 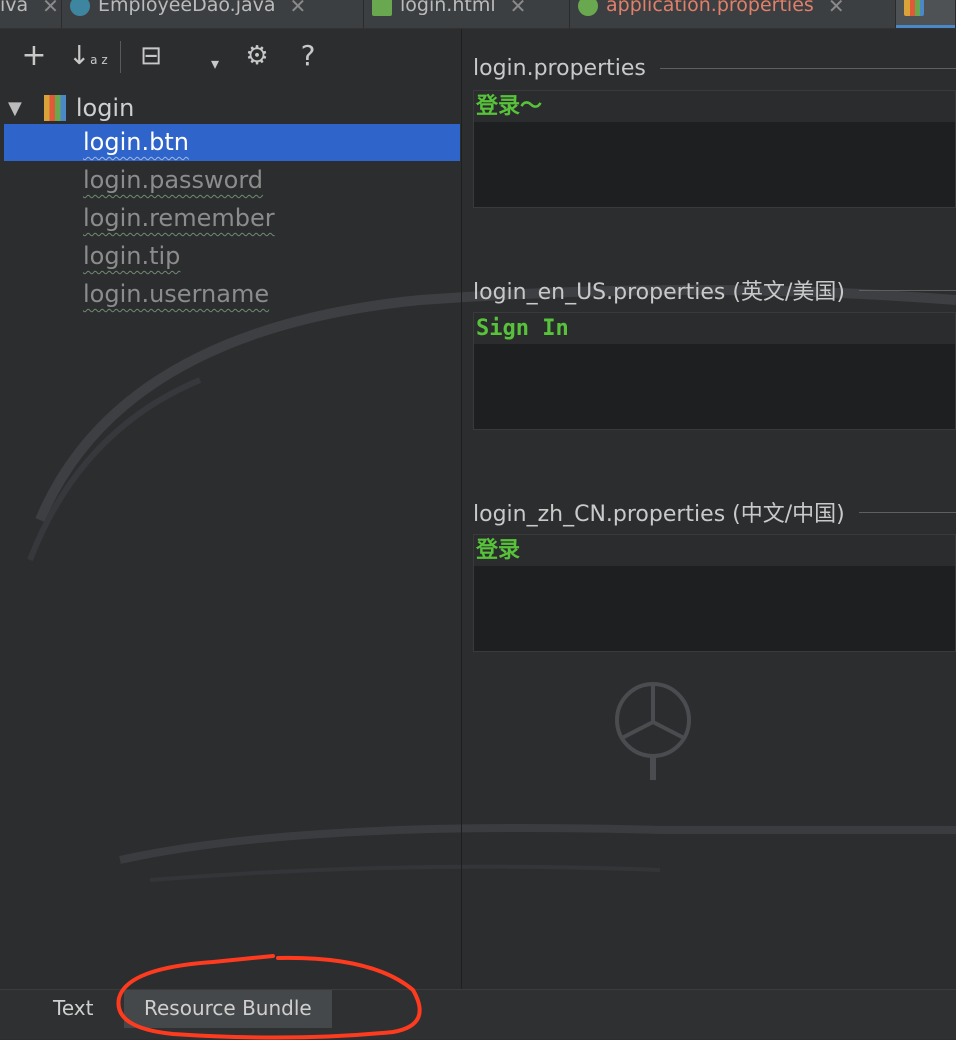 I want to click on section-default: login.properties 登录～, so click(x=714, y=129).